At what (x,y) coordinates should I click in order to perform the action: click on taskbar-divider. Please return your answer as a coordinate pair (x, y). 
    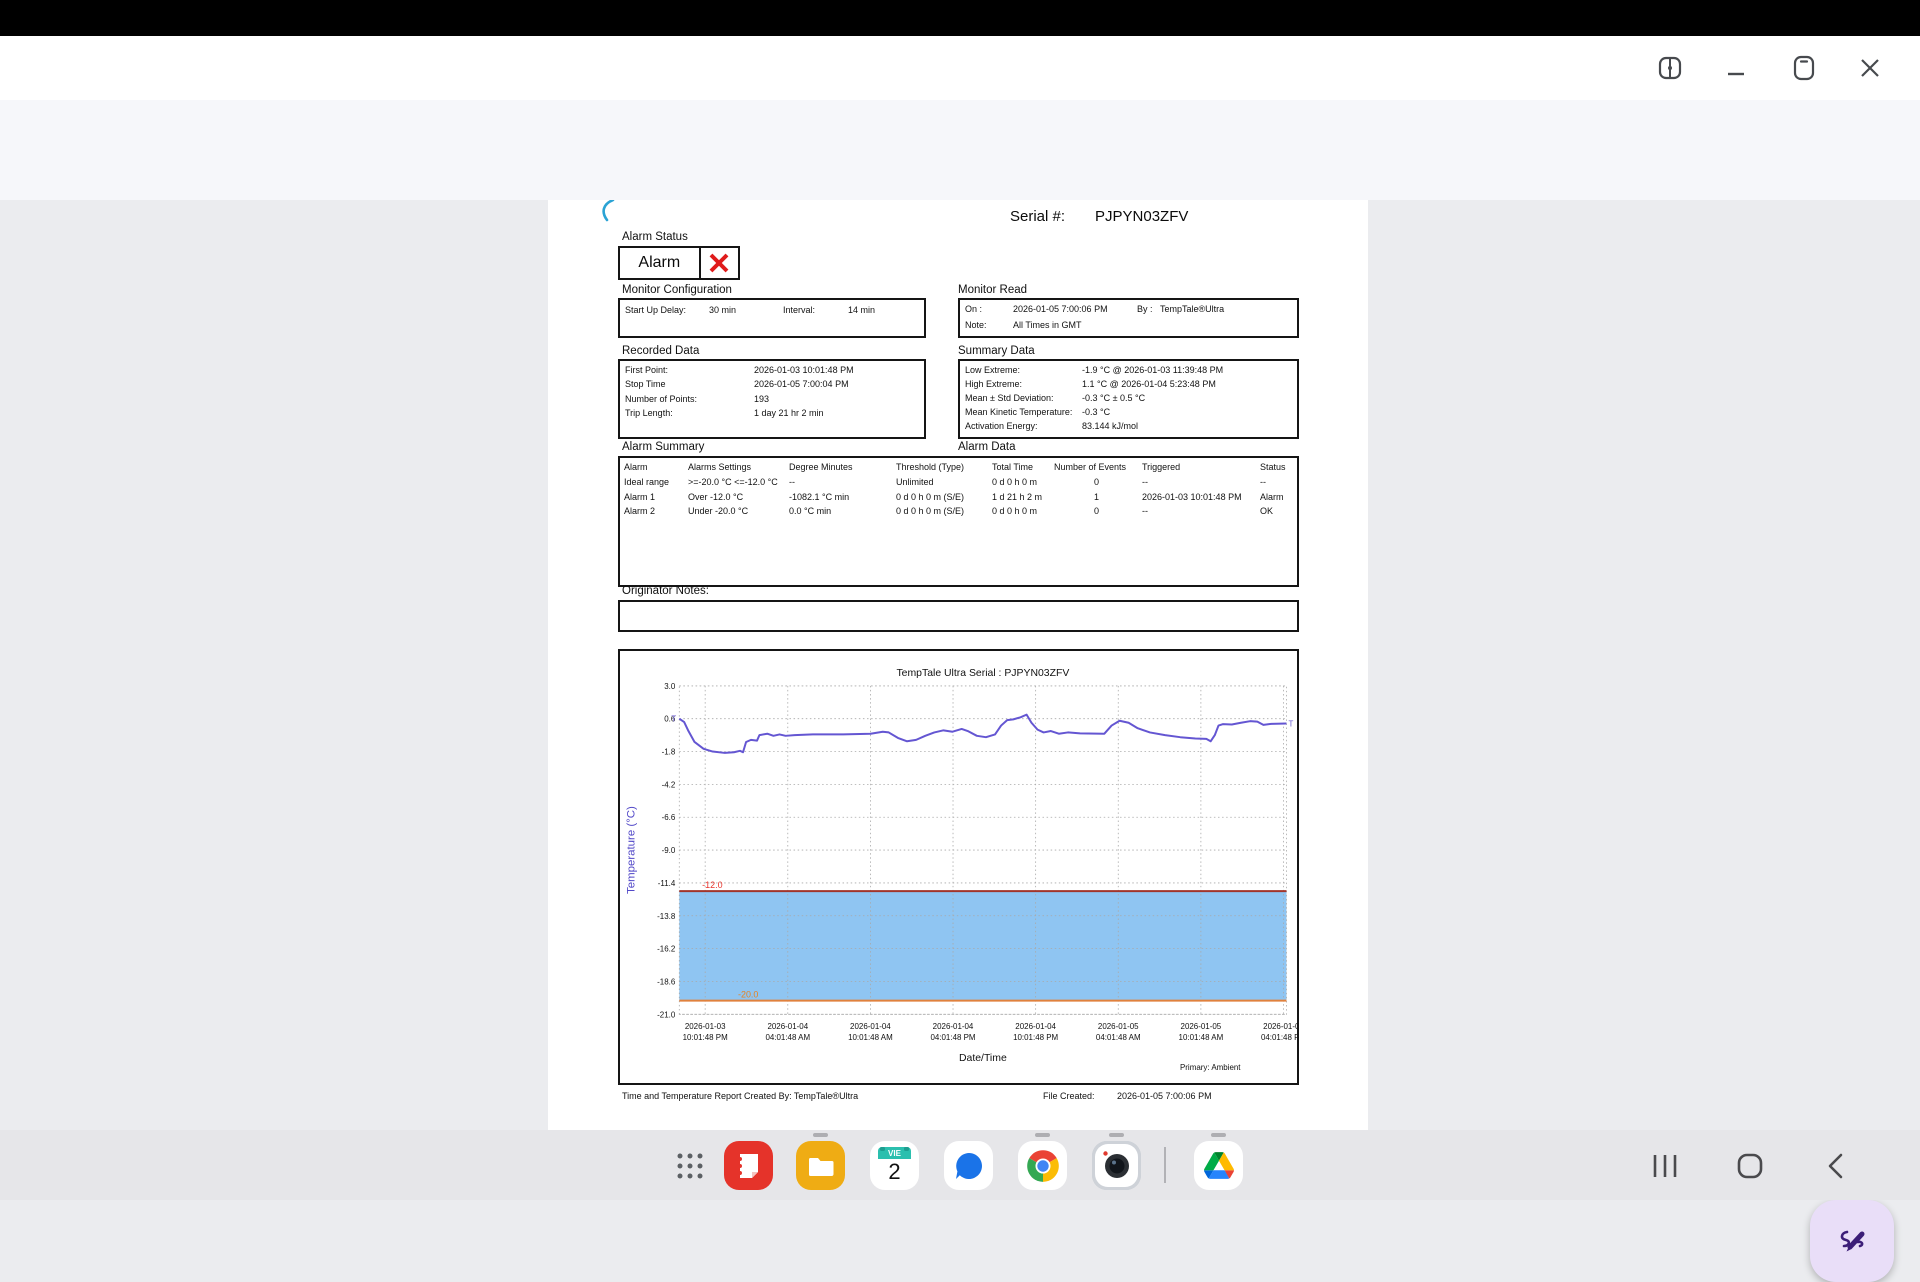
    Looking at the image, I should click on (1165, 1165).